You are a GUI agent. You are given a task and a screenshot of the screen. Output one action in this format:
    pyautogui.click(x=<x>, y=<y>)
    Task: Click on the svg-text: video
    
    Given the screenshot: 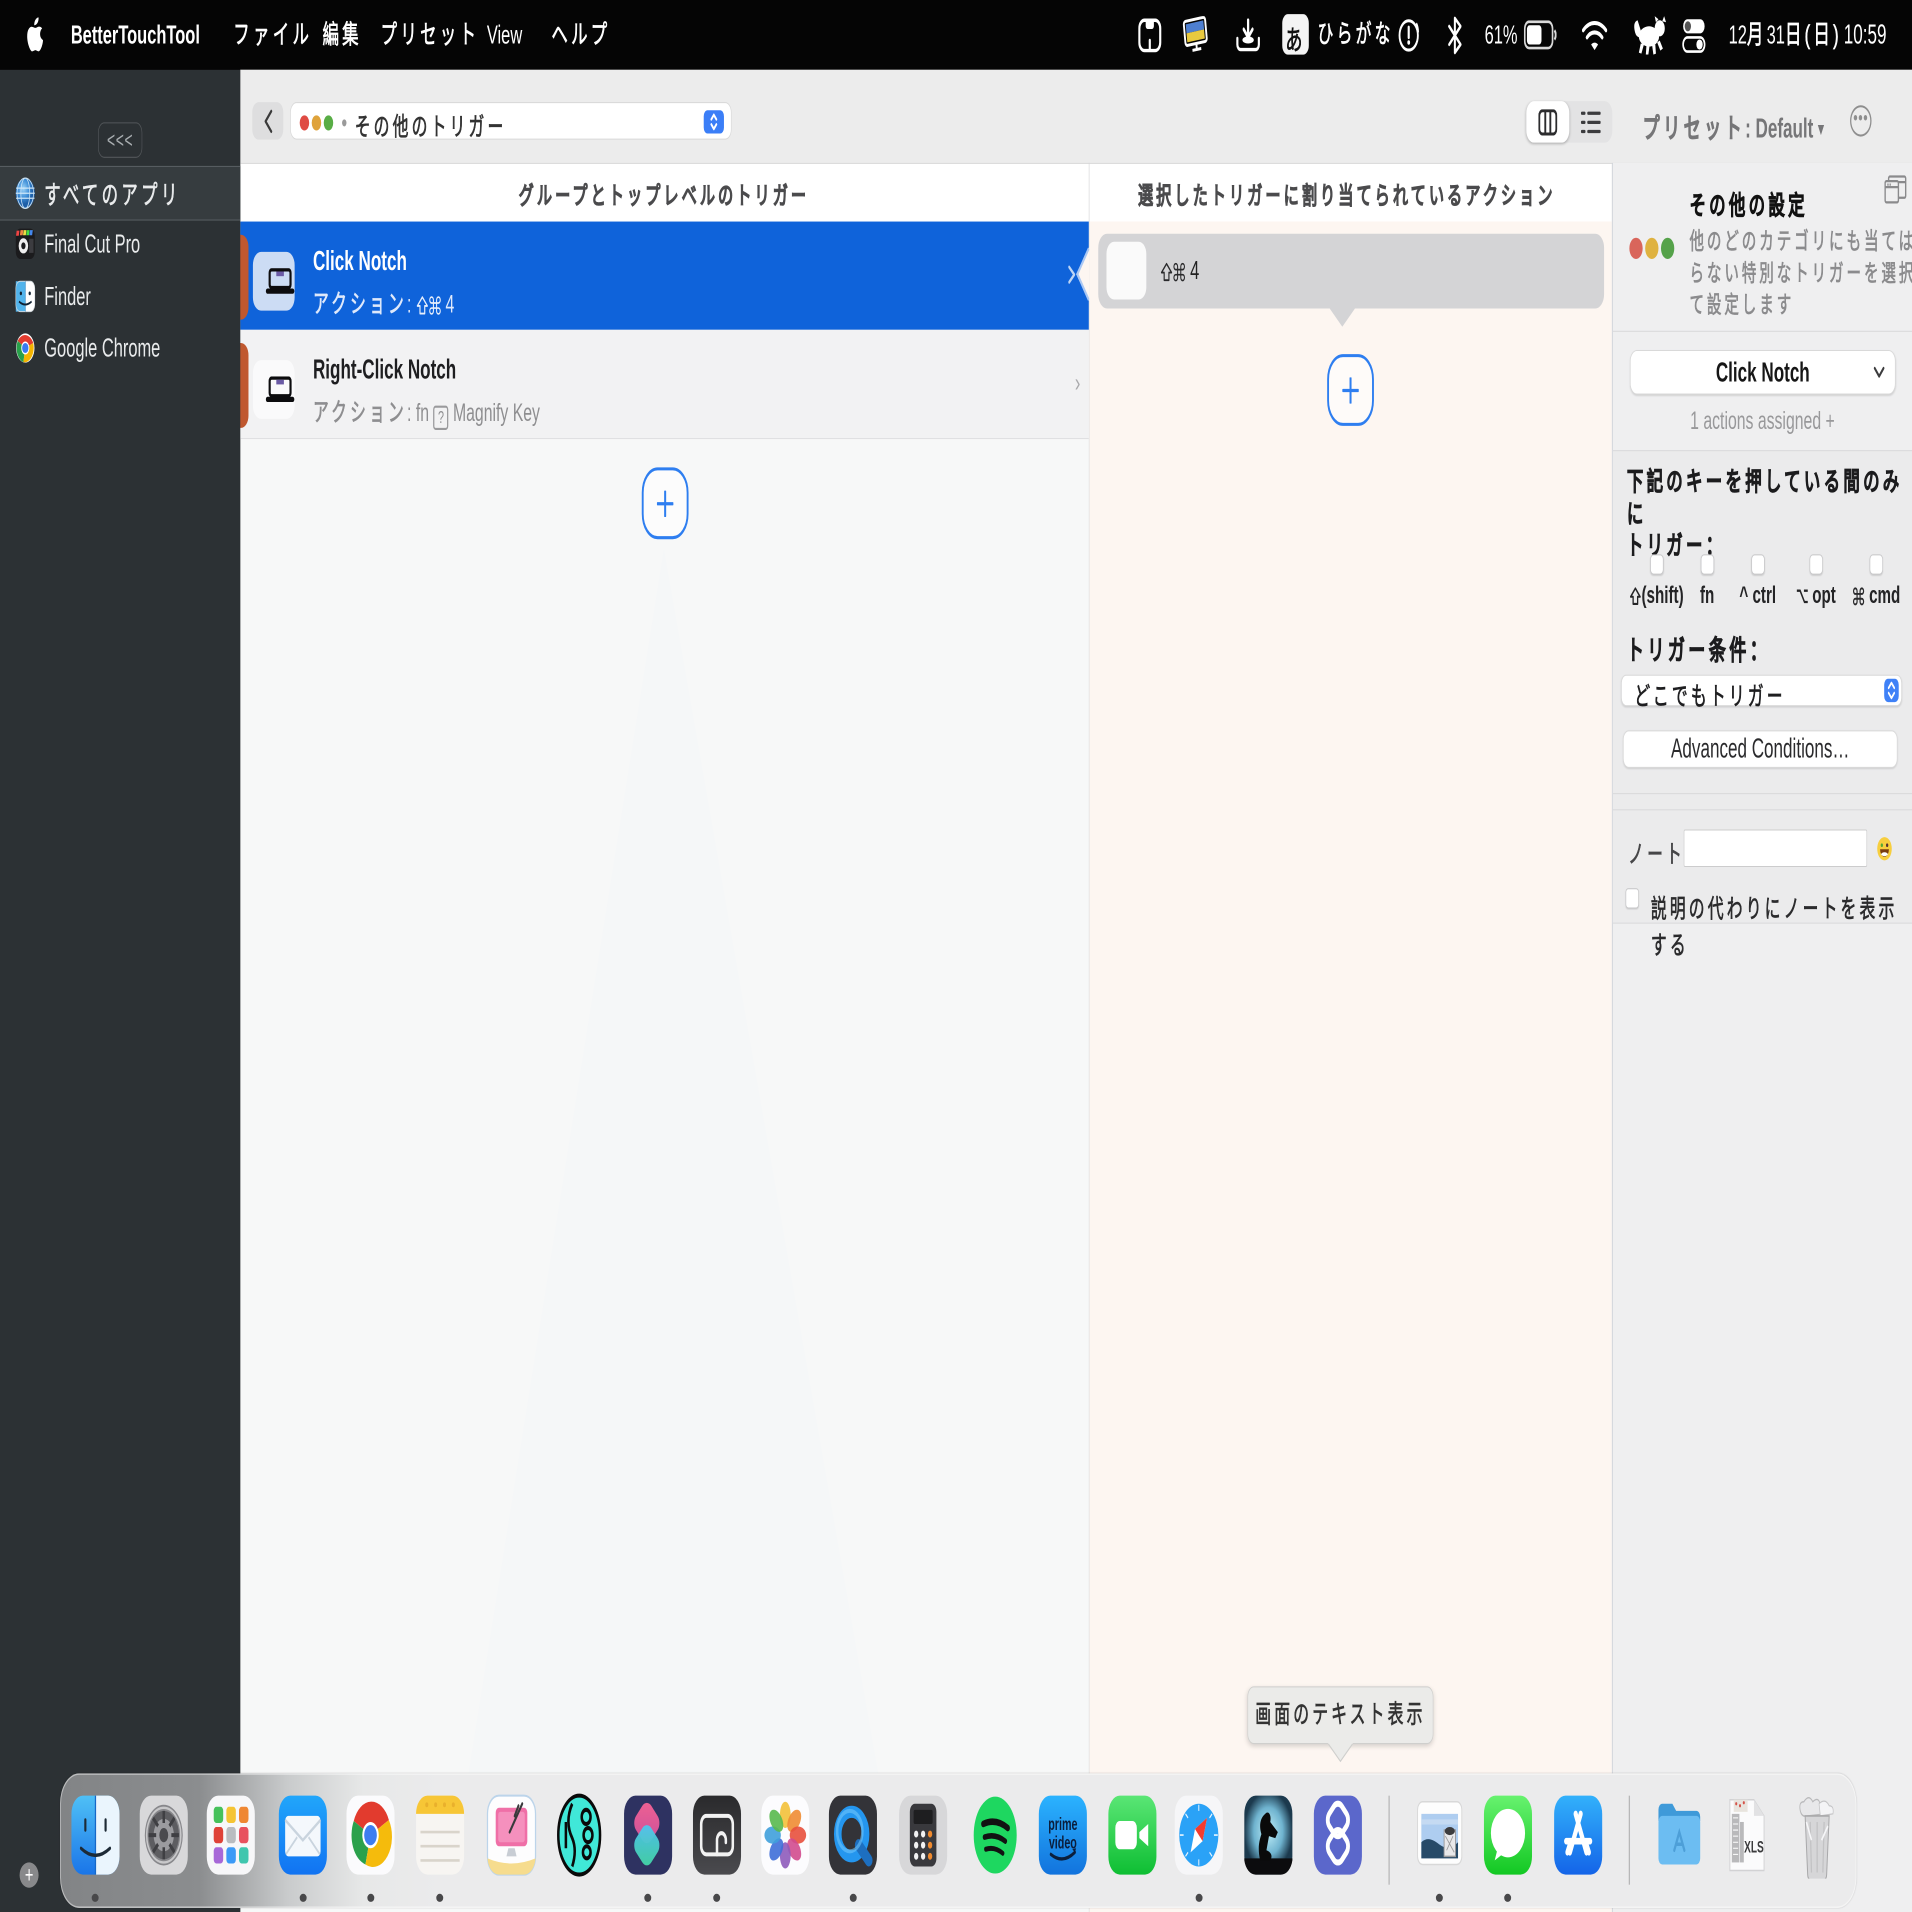 What is the action you would take?
    pyautogui.click(x=1063, y=1843)
    